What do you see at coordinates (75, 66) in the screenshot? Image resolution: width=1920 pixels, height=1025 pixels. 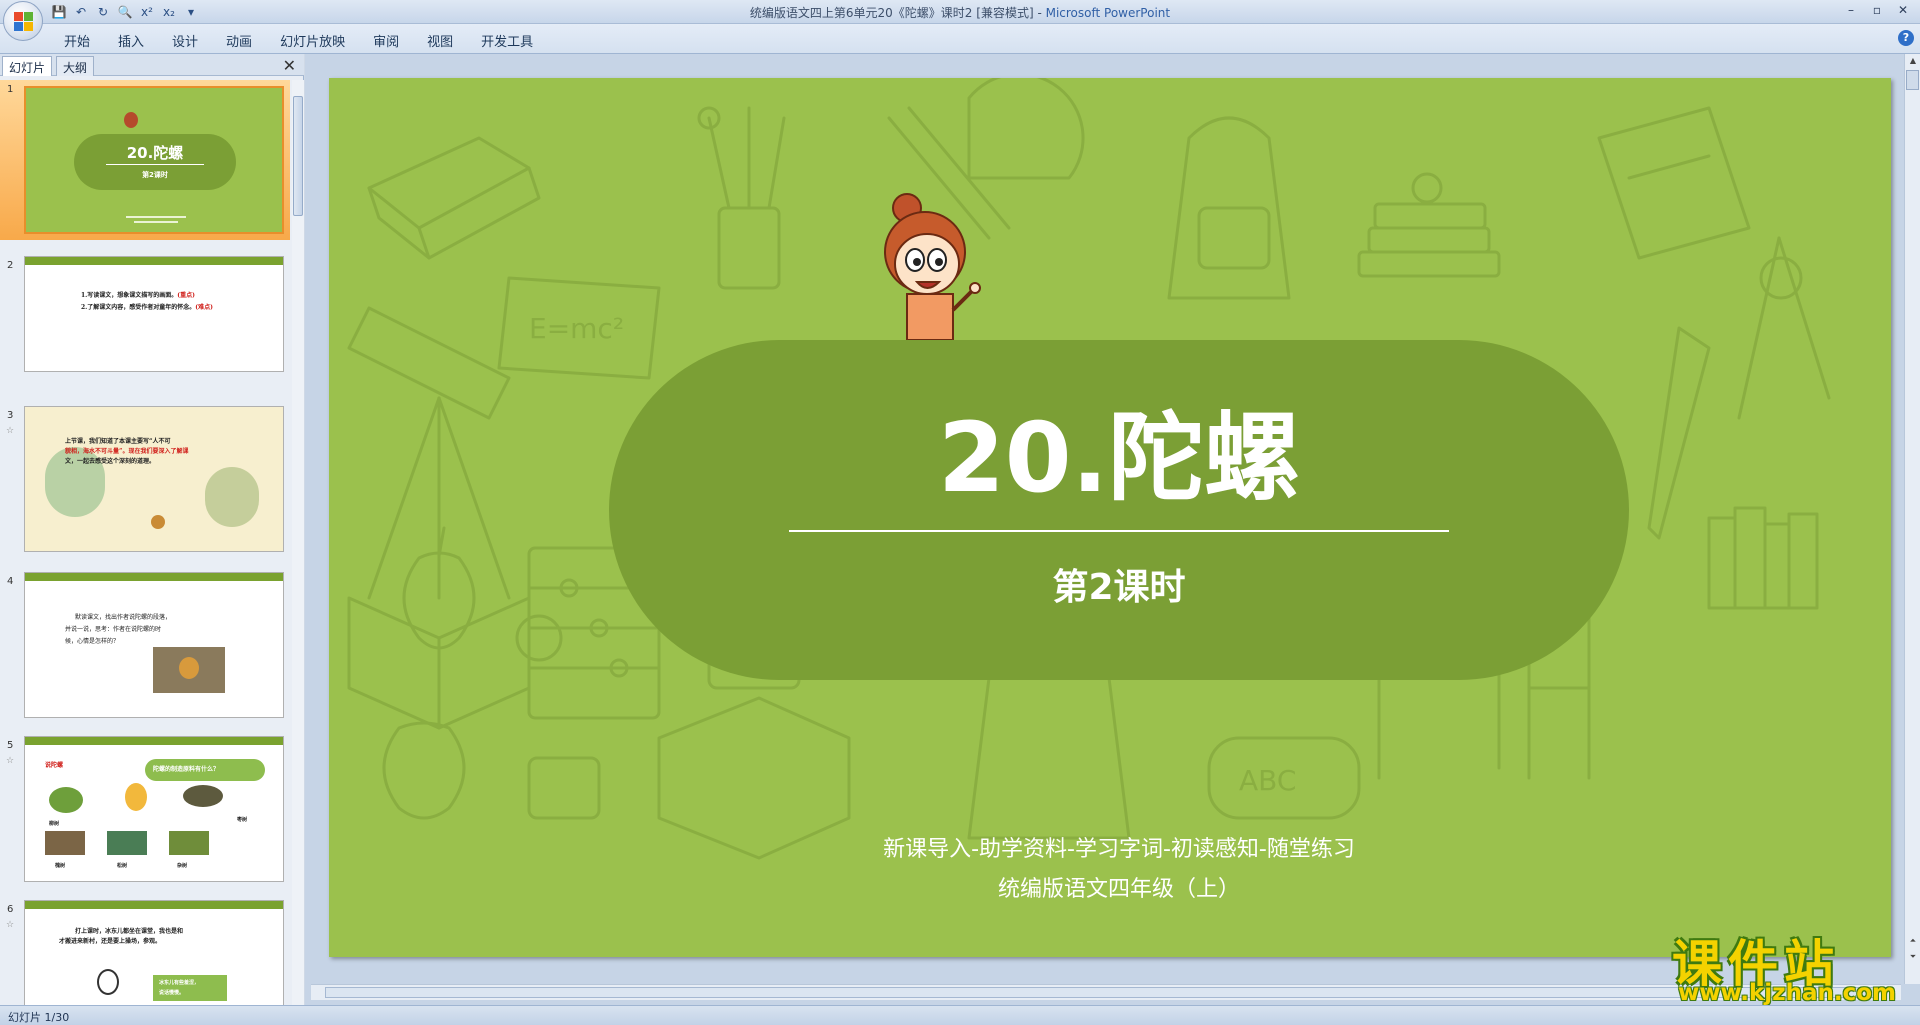 I see `tab-outline: 大纲` at bounding box center [75, 66].